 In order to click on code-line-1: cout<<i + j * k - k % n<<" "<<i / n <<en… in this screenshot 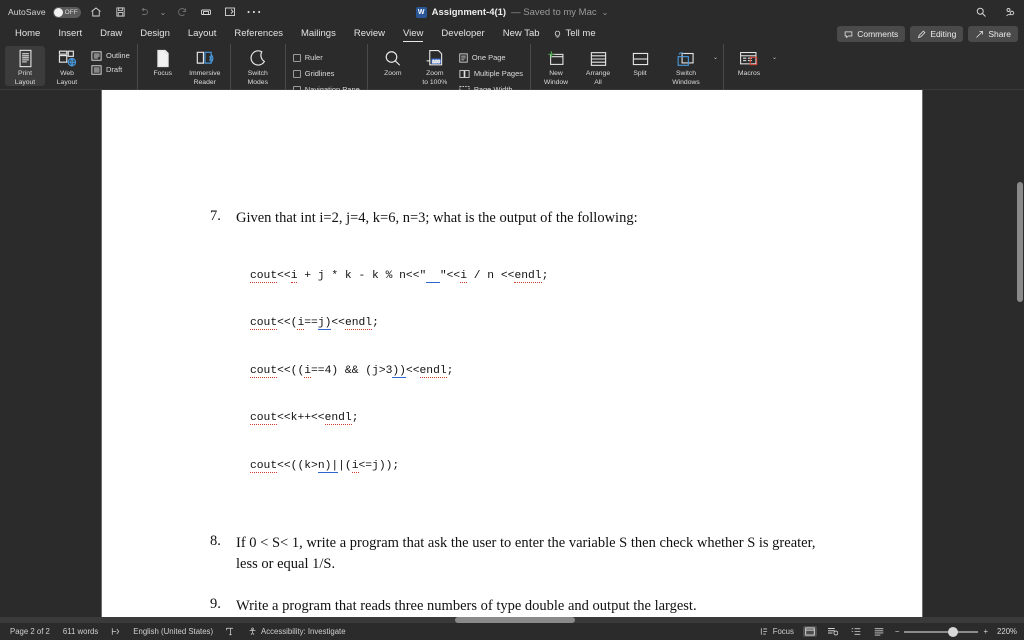, I will do `click(399, 277)`.